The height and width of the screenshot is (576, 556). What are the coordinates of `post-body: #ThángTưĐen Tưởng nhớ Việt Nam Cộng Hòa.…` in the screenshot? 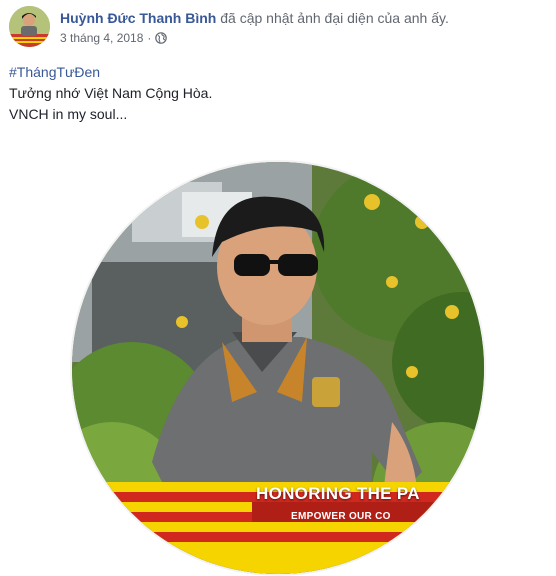 It's located at (110, 93).